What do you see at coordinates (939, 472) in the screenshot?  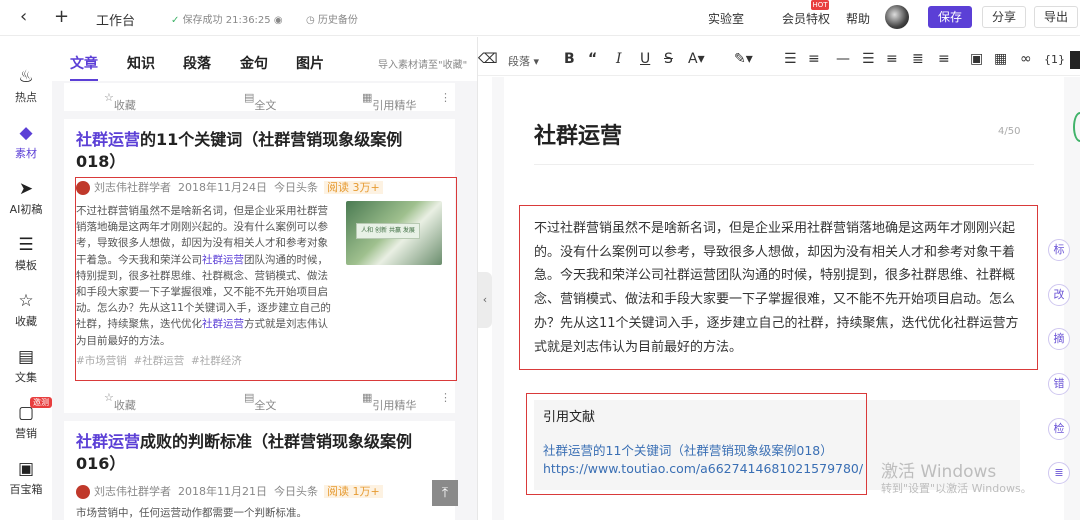 I see `windows-activation-title: 激活 Windows` at bounding box center [939, 472].